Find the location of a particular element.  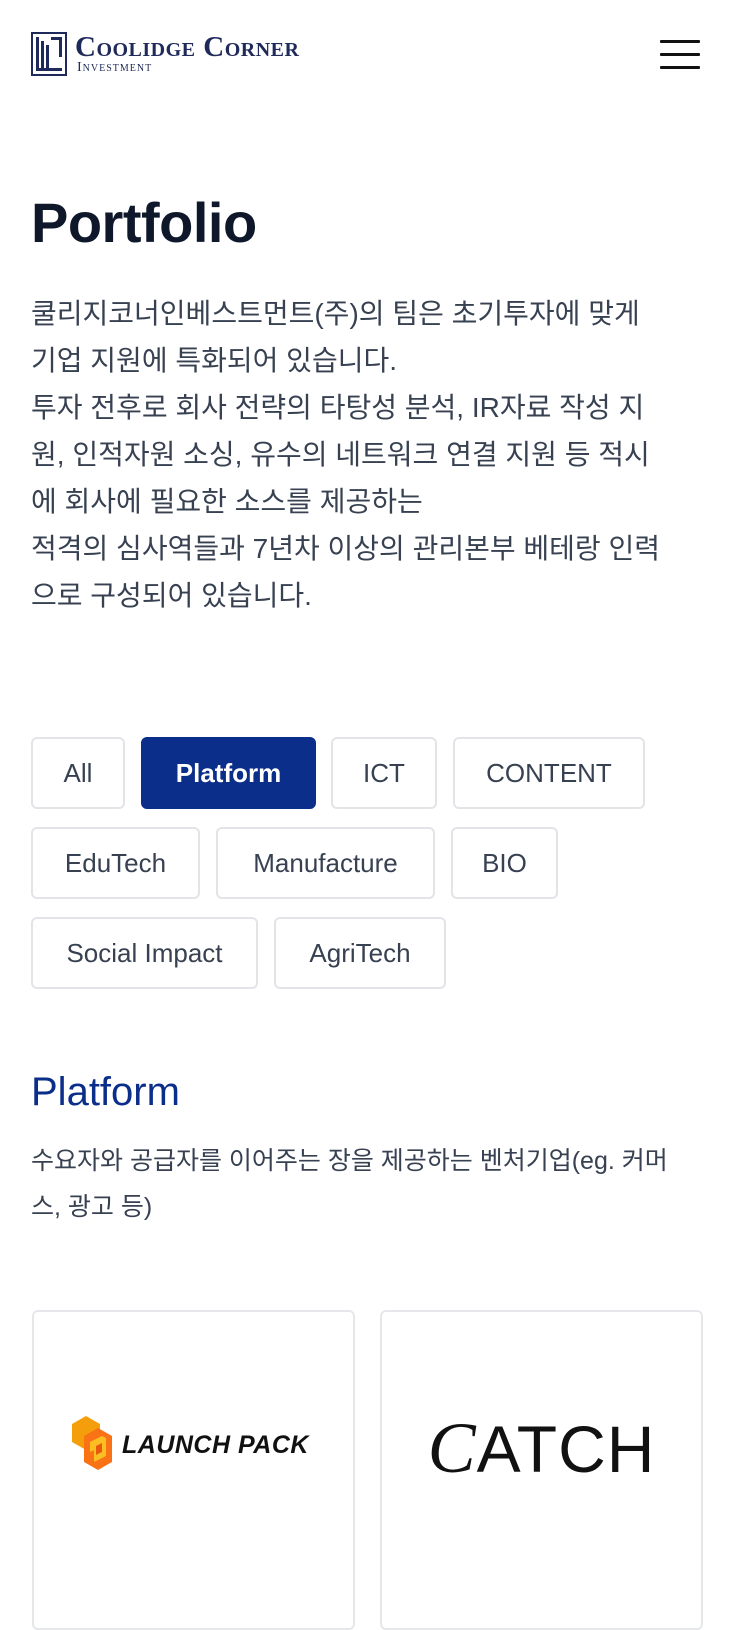

section-desc-line: 수요자와 공급자를 이어주는 장을 제공하는 벤처기업(eg. 커머 is located at coordinates (349, 1161).